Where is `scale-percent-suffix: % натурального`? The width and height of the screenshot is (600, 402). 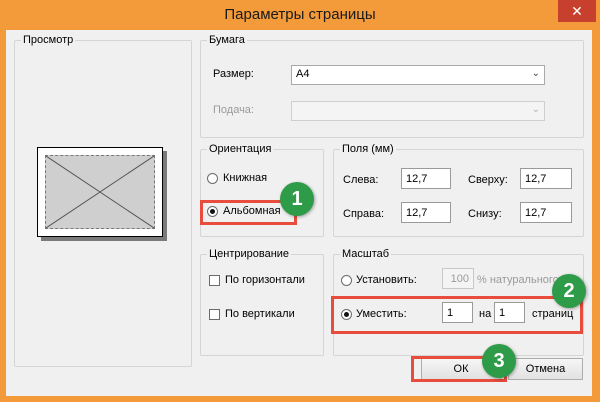
scale-percent-suffix: % натурального is located at coordinates (518, 280).